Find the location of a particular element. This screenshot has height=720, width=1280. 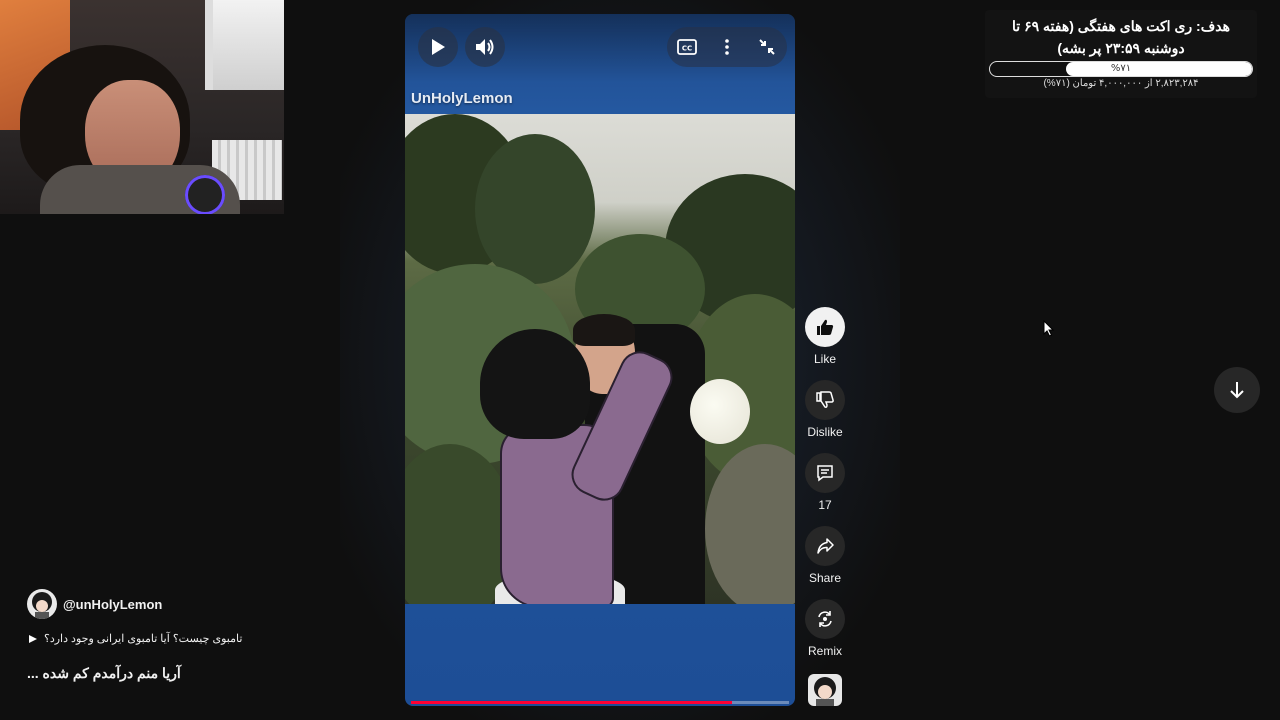

comments-action: 17 is located at coordinates (825, 482).